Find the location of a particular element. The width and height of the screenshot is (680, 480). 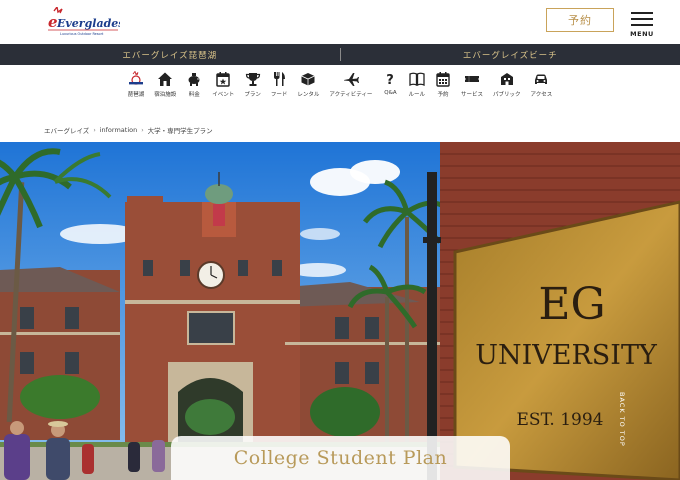

nav-item-access: アクセス is located at coordinates (541, 84).